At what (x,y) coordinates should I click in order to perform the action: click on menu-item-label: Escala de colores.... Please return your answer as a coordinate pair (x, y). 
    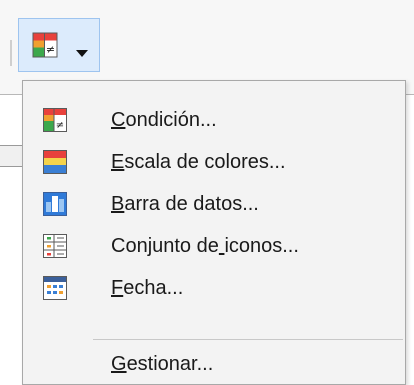
    Looking at the image, I should click on (198, 162).